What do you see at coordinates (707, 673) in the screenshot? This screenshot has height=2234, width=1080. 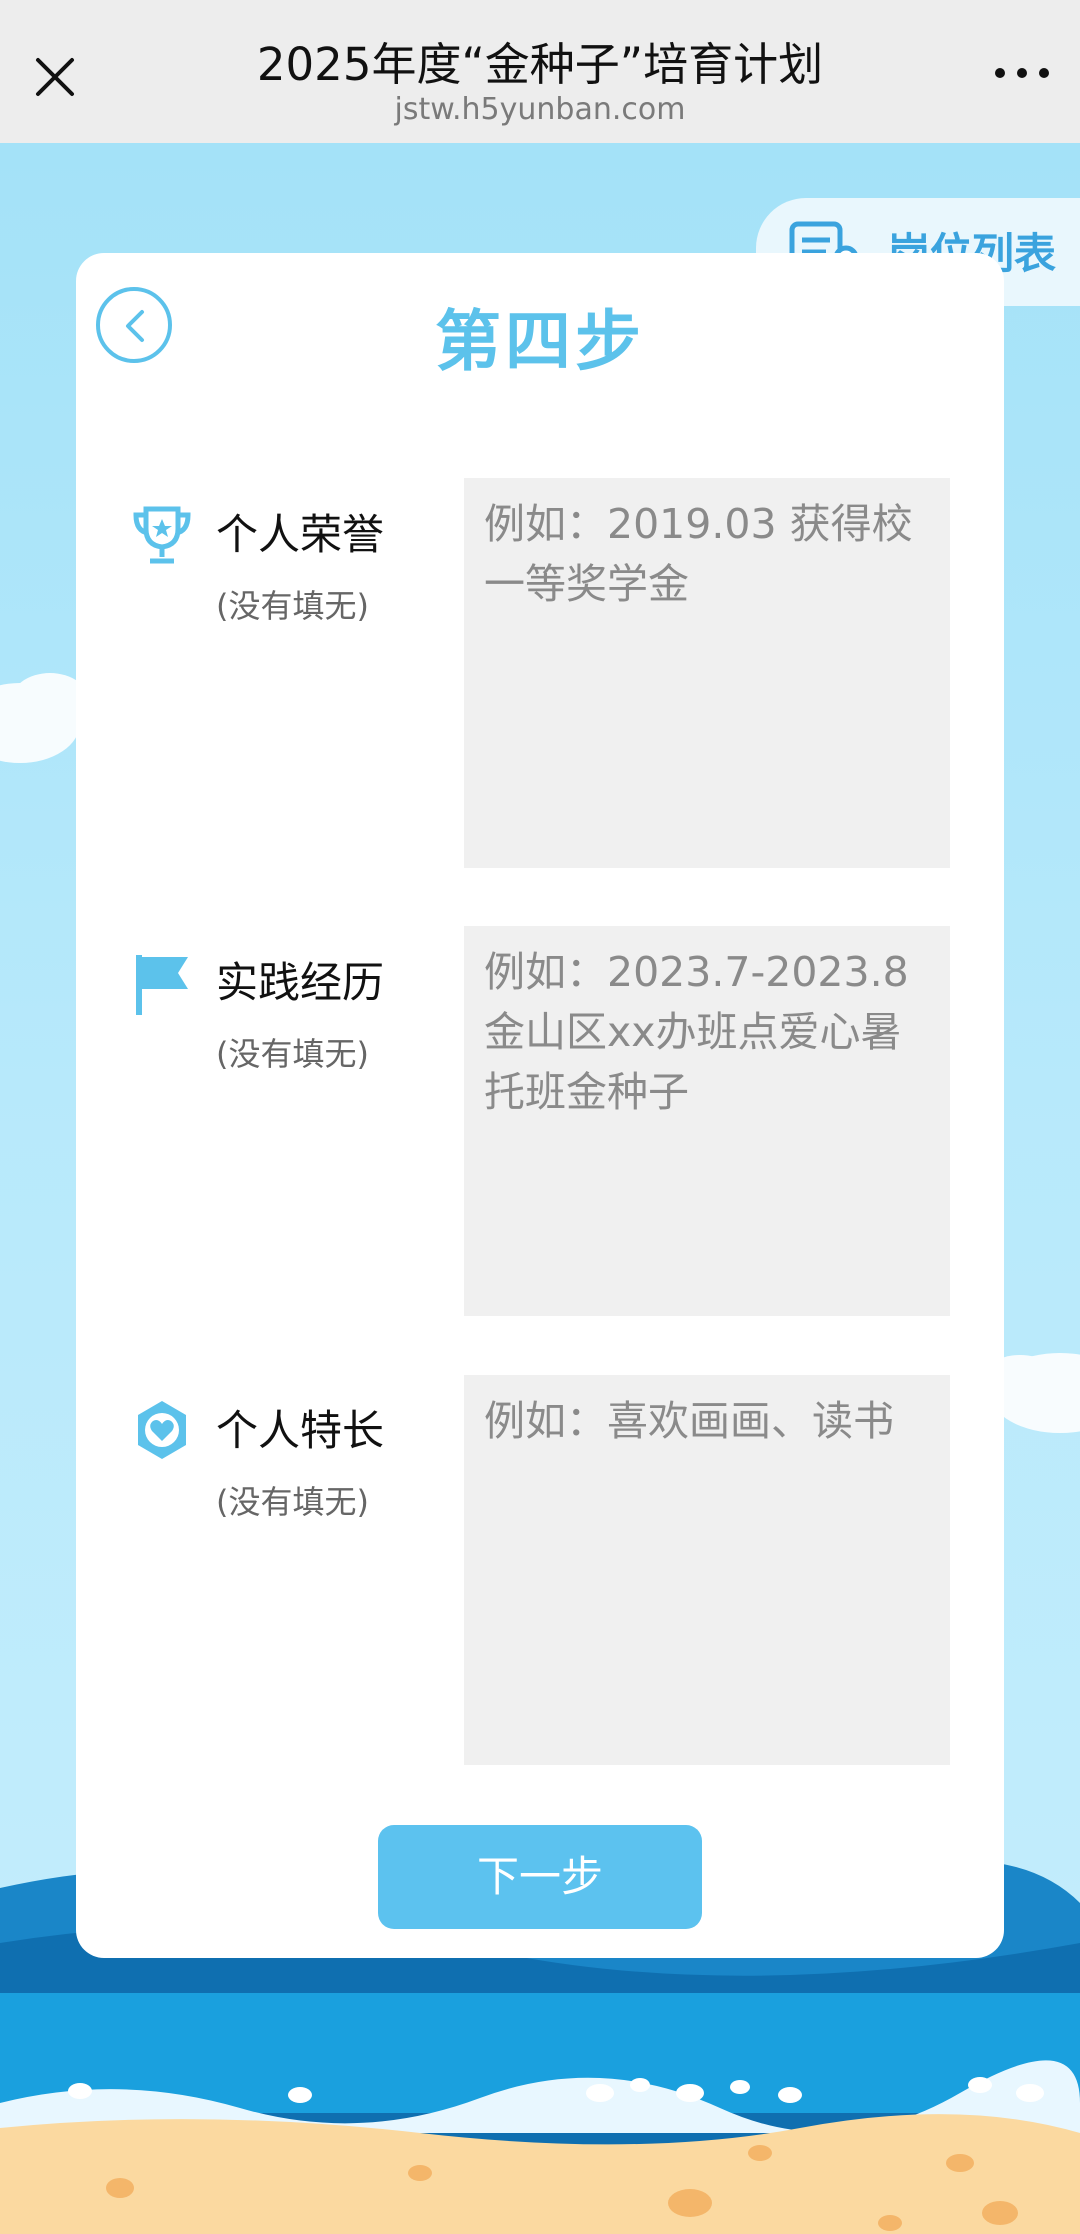 I see `honors-textarea: 例如：2019.03 获得校一等奖学金` at bounding box center [707, 673].